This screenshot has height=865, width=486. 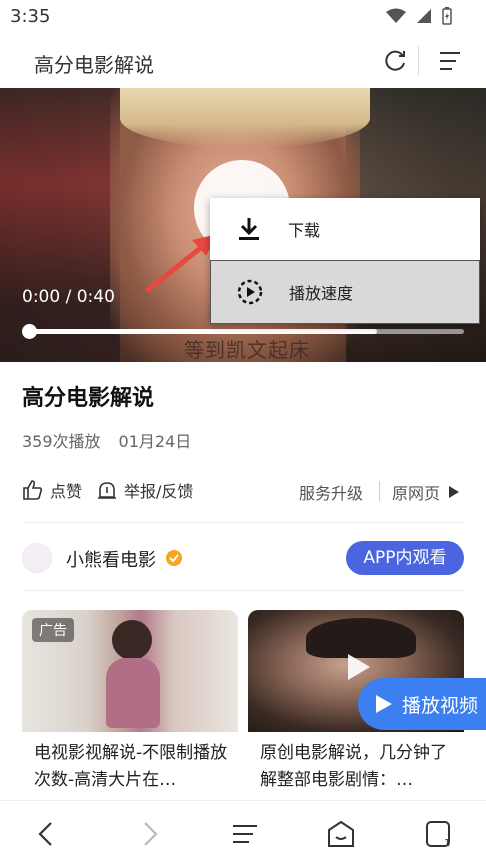 What do you see at coordinates (331, 492) in the screenshot?
I see `service-upgrade-link: 服务升级` at bounding box center [331, 492].